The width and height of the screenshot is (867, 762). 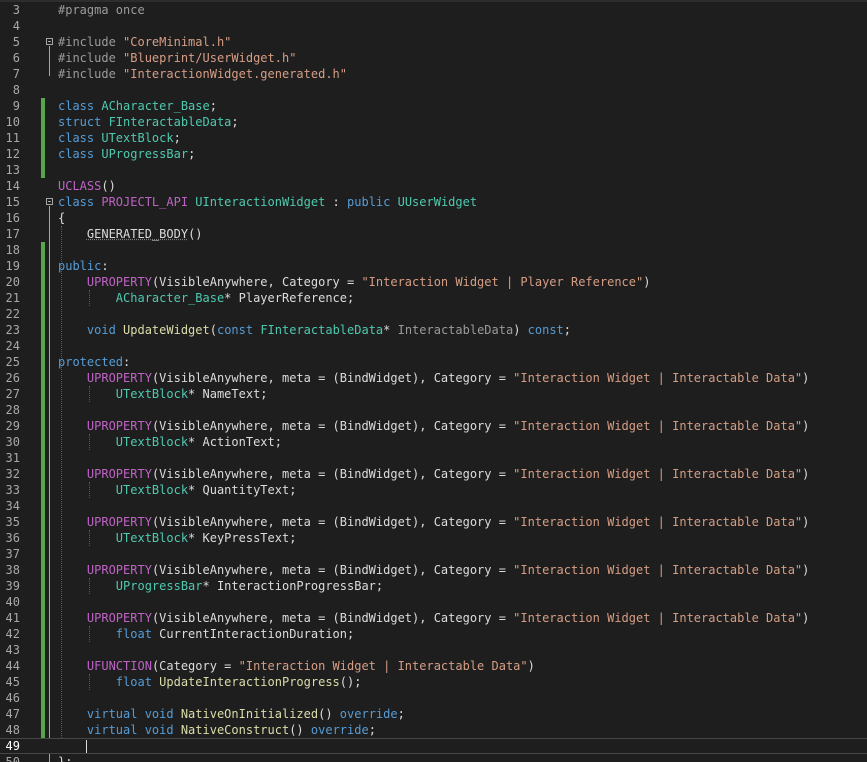 I want to click on code-line: 34, so click(x=433, y=506).